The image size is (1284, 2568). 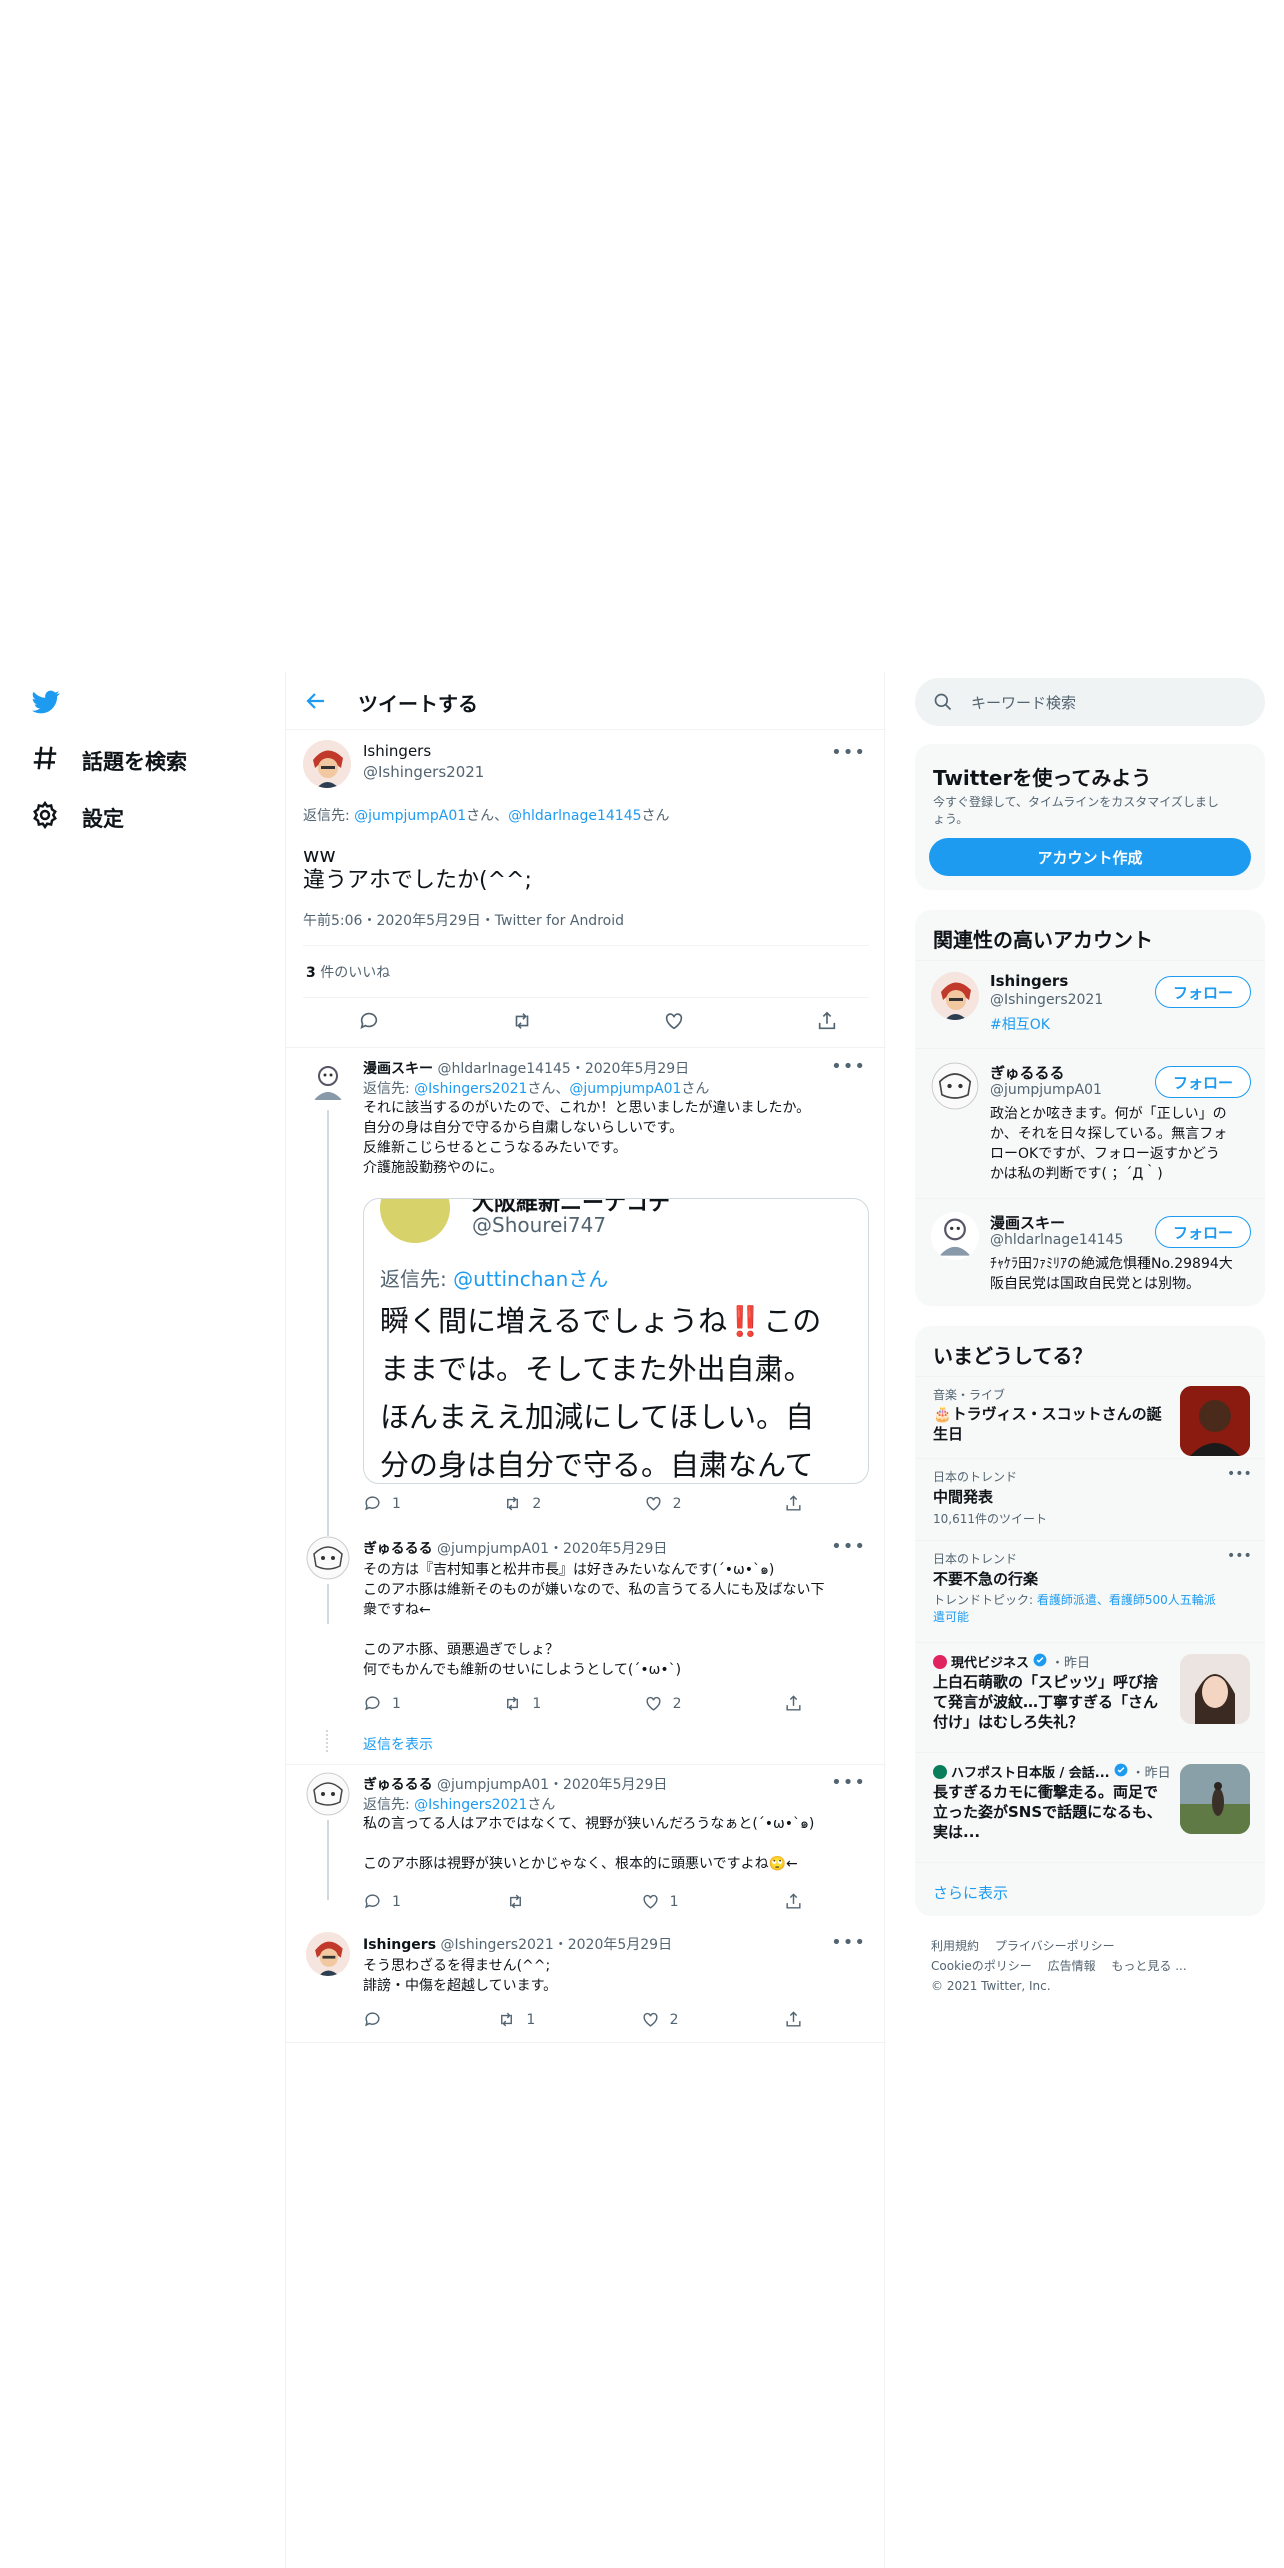 What do you see at coordinates (522, 1023) in the screenshot?
I see `retweet-icon` at bounding box center [522, 1023].